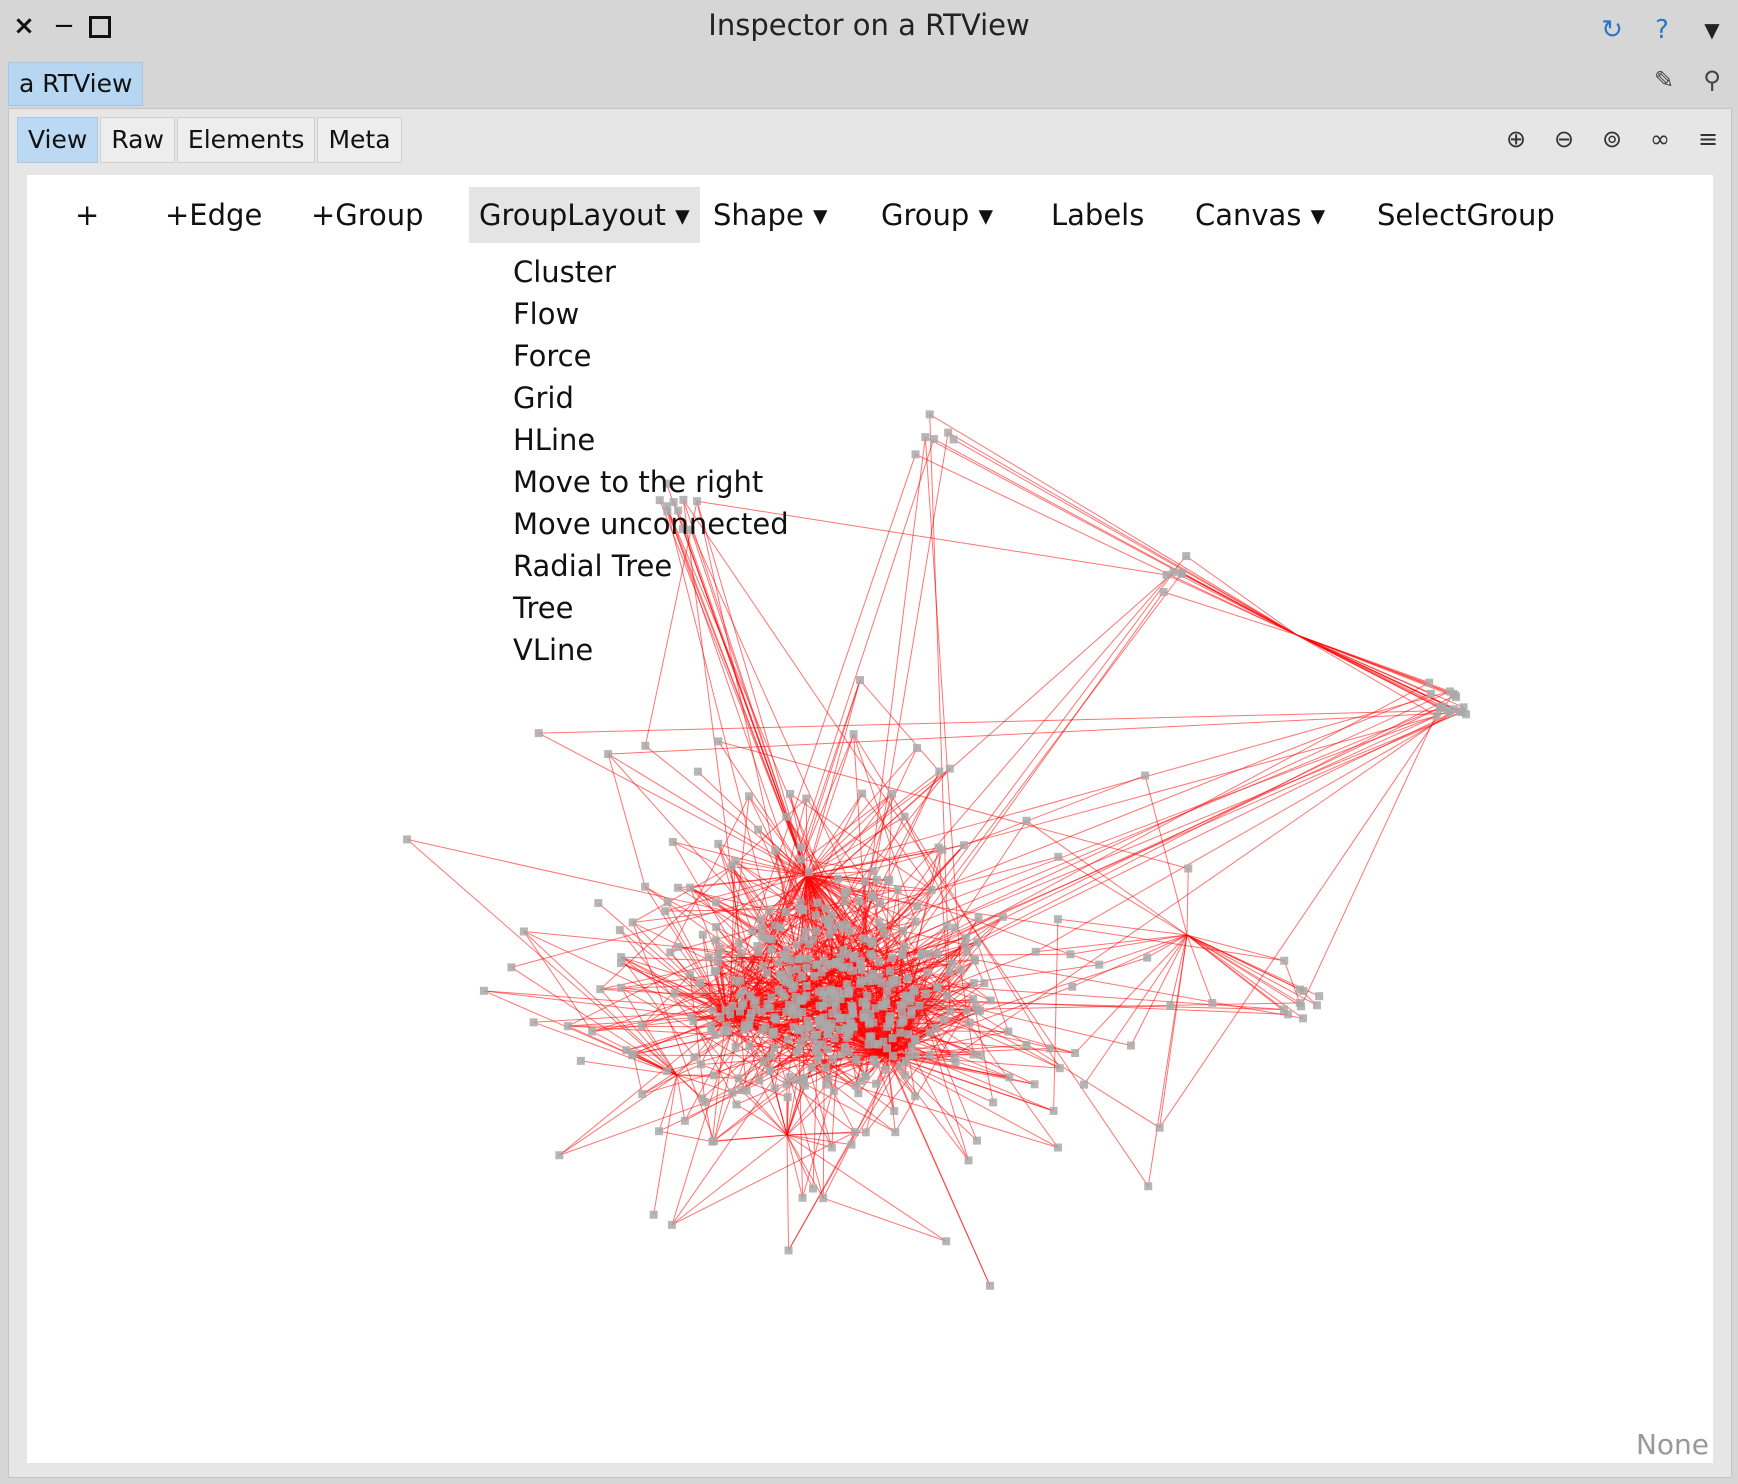 This screenshot has width=1738, height=1484. I want to click on zoom-out-icon: ⊖, so click(1564, 139).